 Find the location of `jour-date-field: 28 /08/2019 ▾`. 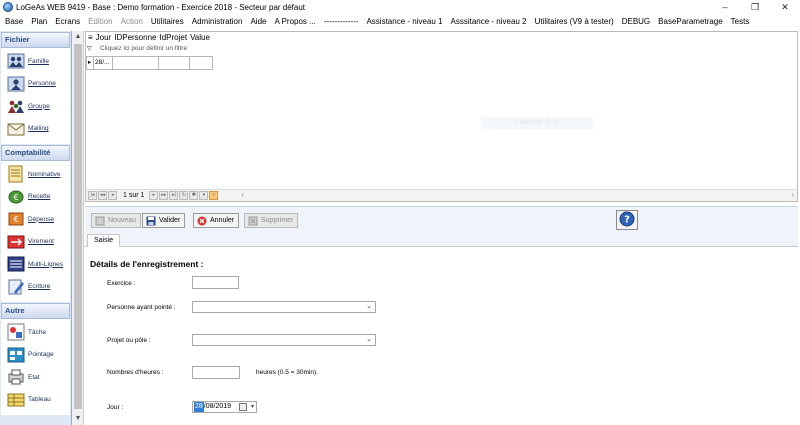

jour-date-field: 28 /08/2019 ▾ is located at coordinates (224, 407).